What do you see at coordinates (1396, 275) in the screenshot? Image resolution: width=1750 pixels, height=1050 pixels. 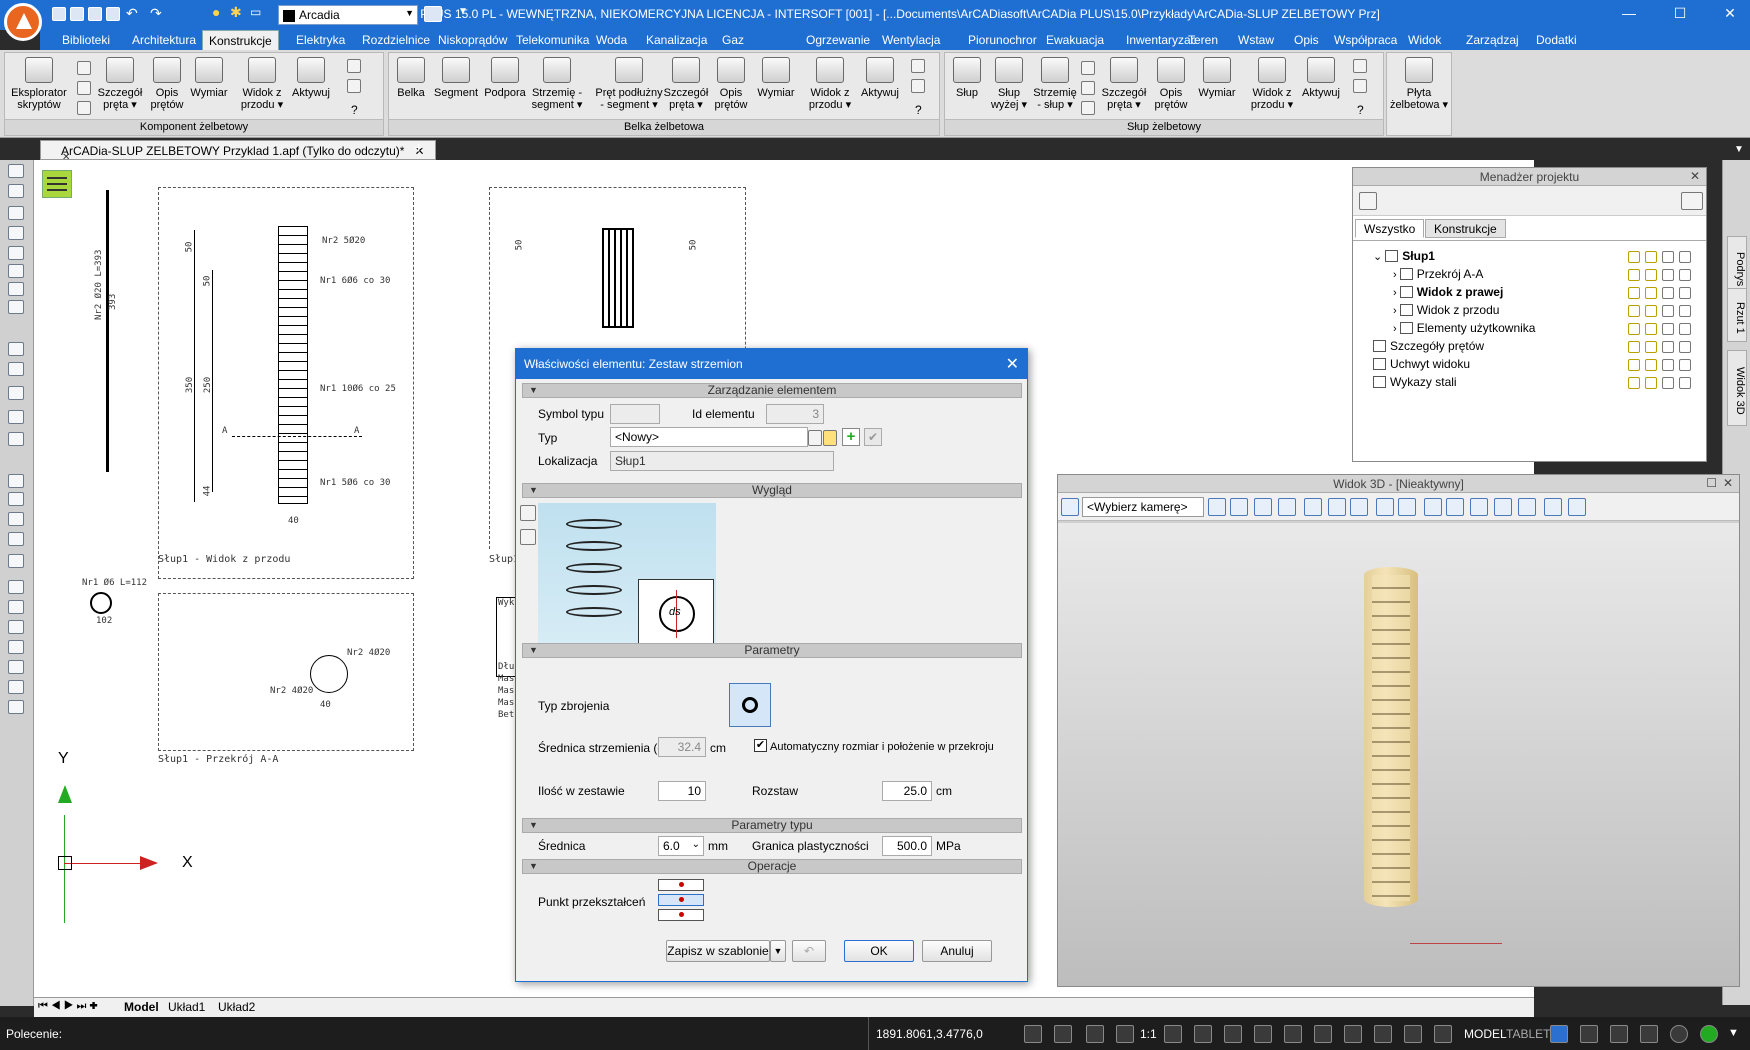 I see `chevron-right-icon: ›` at bounding box center [1396, 275].